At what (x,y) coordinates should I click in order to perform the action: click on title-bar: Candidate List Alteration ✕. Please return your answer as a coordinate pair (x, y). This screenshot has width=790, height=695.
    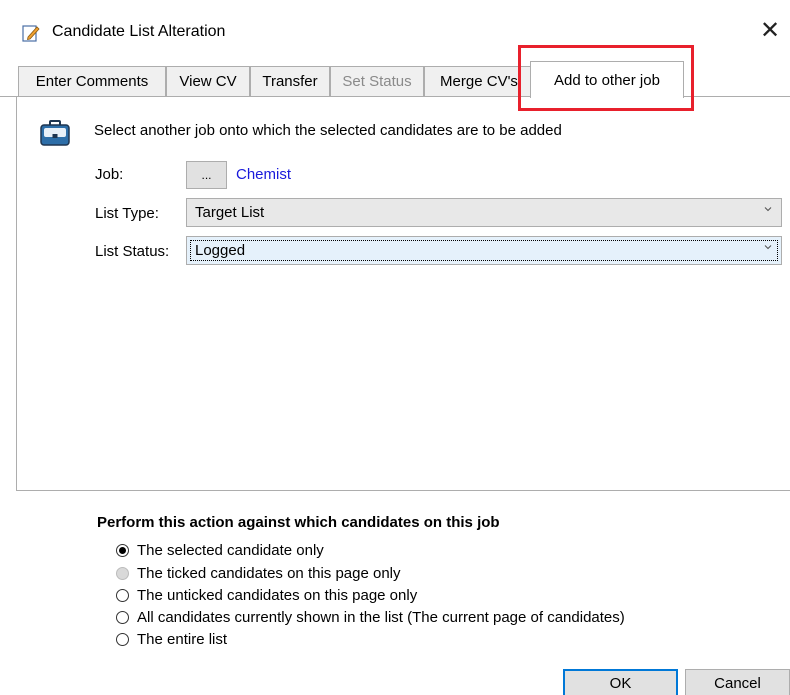
    Looking at the image, I should click on (395, 31).